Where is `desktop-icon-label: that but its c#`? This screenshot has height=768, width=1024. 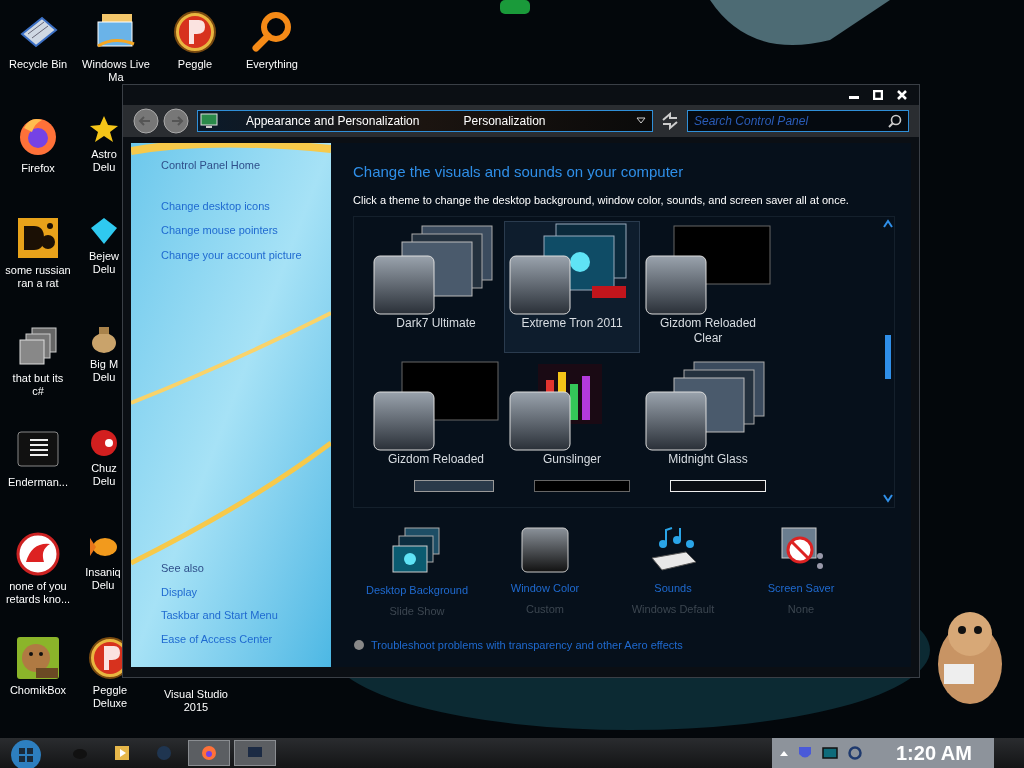 desktop-icon-label: that but its c# is located at coordinates (38, 385).